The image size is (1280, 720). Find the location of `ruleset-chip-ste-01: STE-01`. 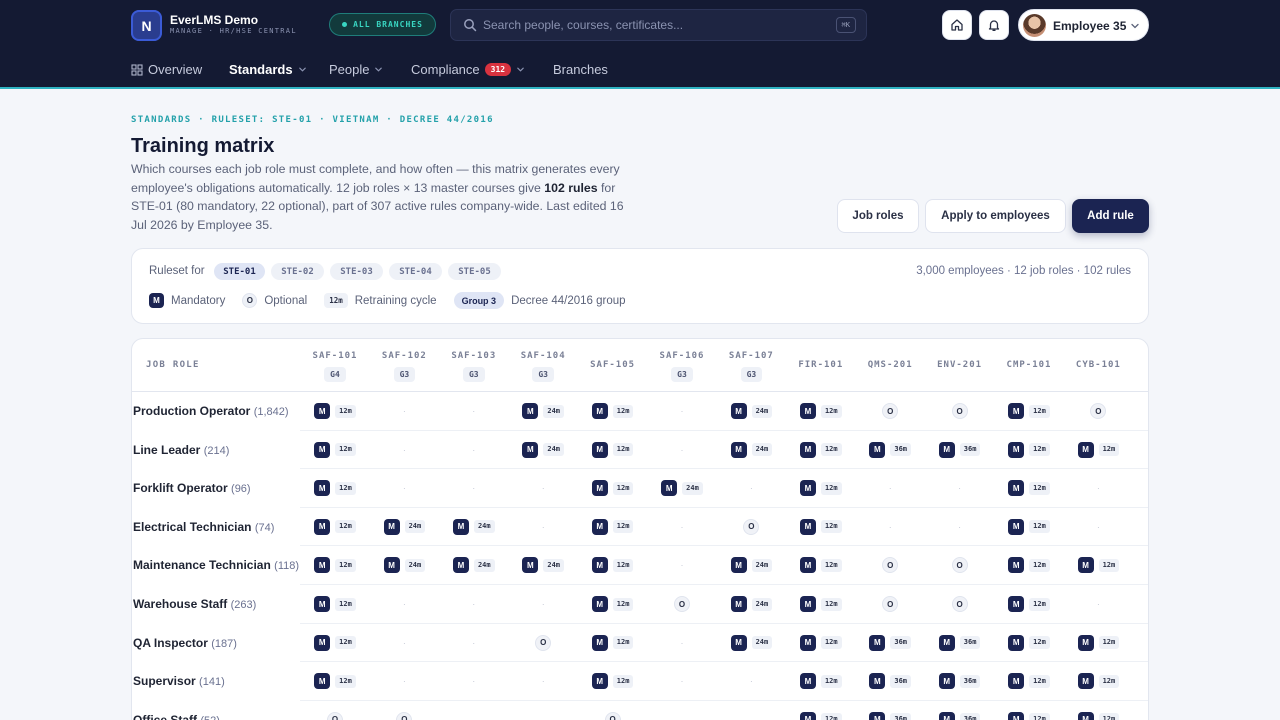

ruleset-chip-ste-01: STE-01 is located at coordinates (239, 271).